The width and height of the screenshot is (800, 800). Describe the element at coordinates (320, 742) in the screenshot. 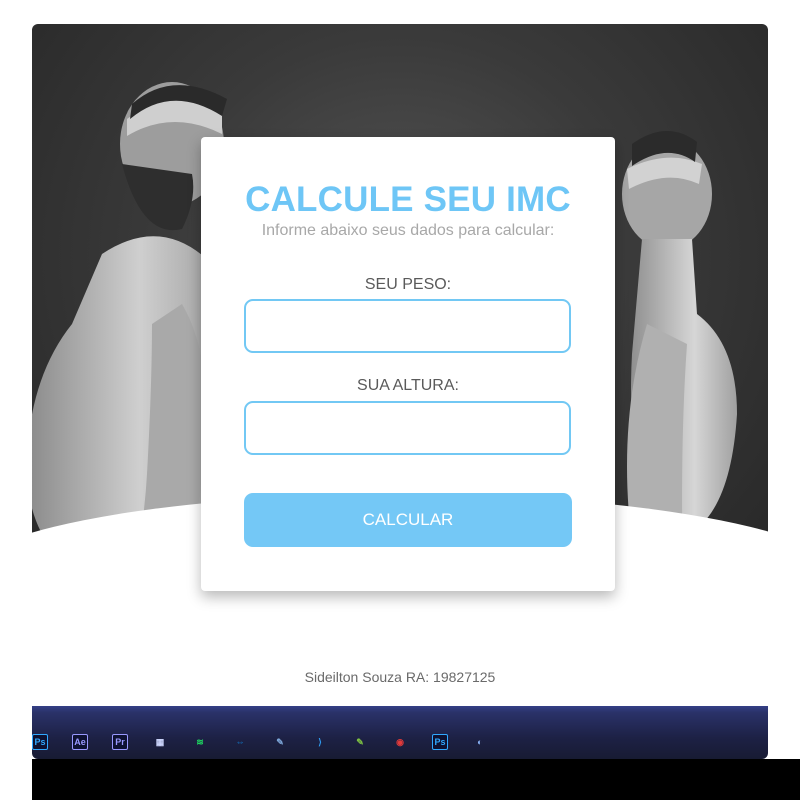

I see `vscode-icon: ⟩` at that location.